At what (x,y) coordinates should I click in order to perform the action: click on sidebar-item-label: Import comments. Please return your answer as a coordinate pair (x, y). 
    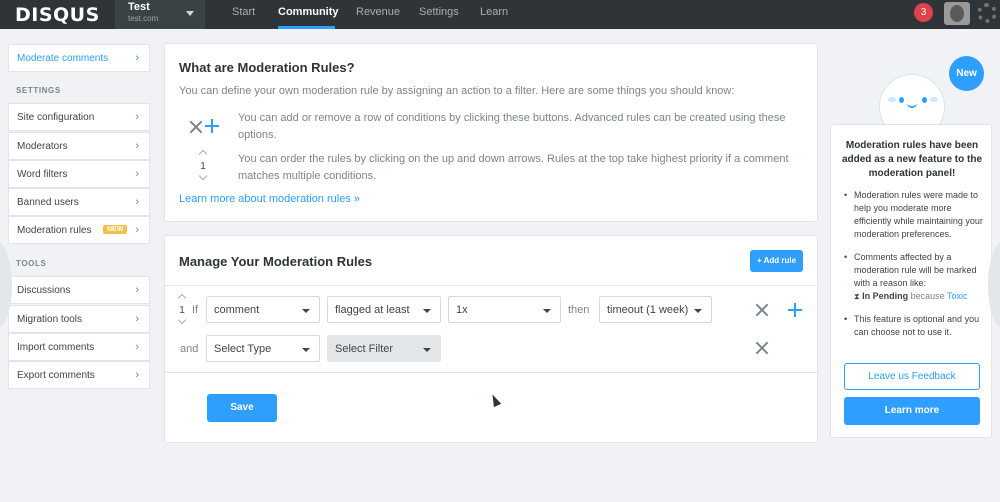
    Looking at the image, I should click on (56, 347).